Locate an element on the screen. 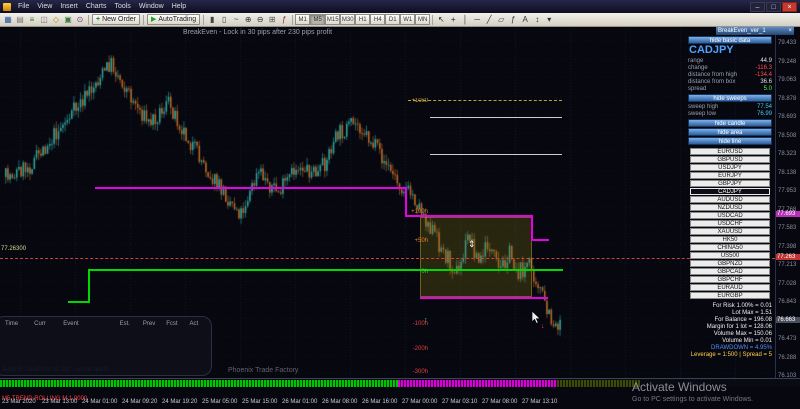 The width and height of the screenshot is (800, 409). symbol-item-xauusd: XAUUSD is located at coordinates (730, 231).